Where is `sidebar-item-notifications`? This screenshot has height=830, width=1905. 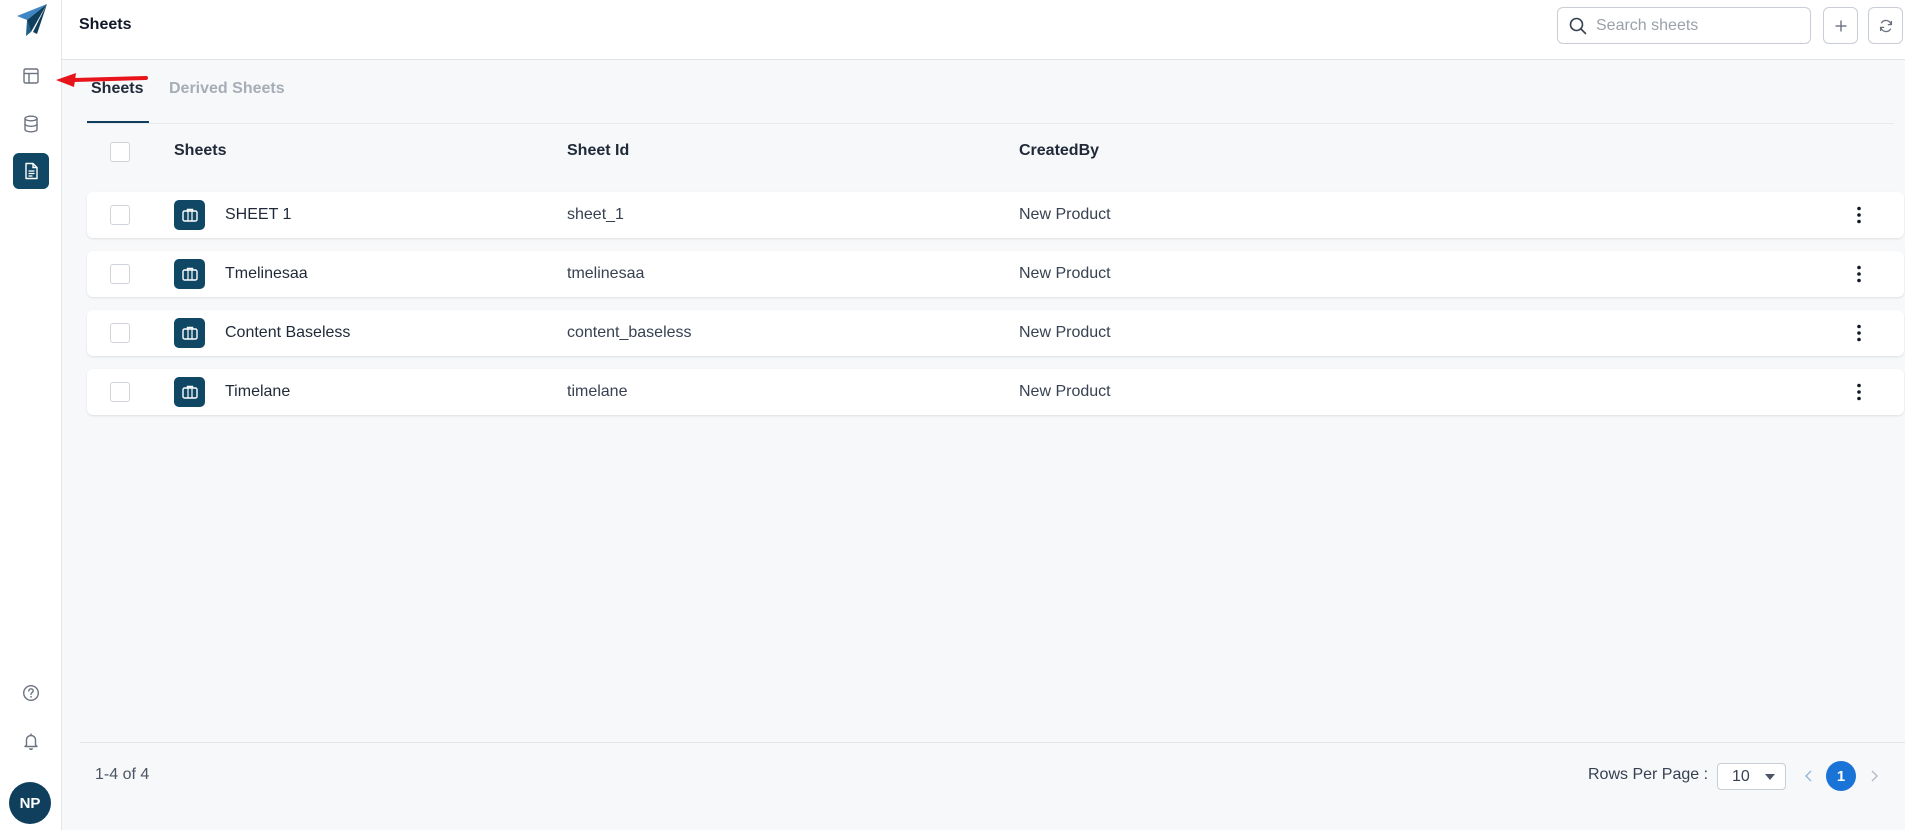
sidebar-item-notifications is located at coordinates (31, 741).